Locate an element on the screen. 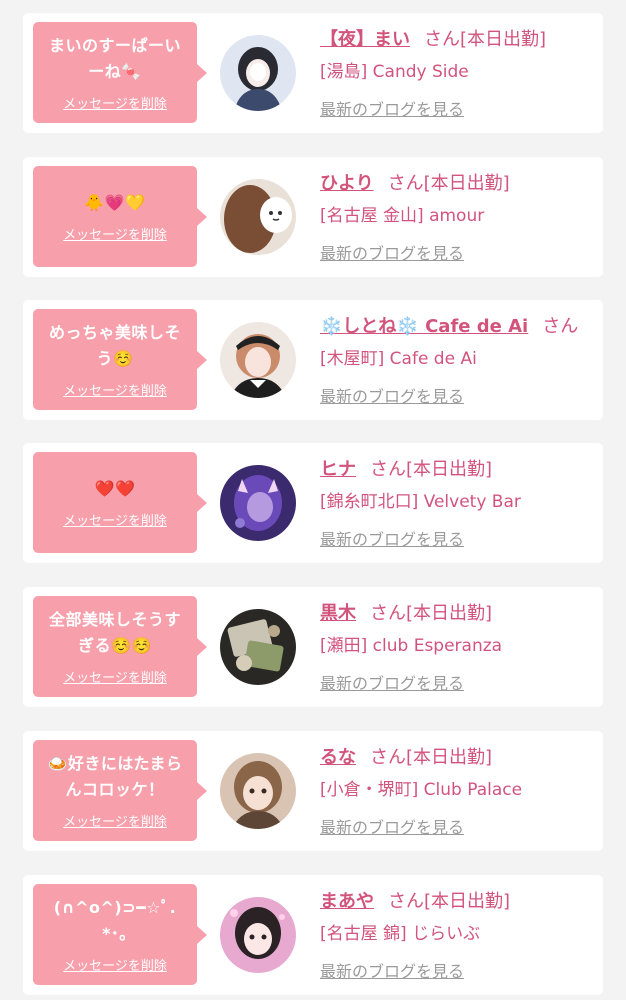 This screenshot has height=1000, width=626. message-bubble: 全部美味しそうすぎる☺️☺️ メッセージを削除 is located at coordinates (120, 646).